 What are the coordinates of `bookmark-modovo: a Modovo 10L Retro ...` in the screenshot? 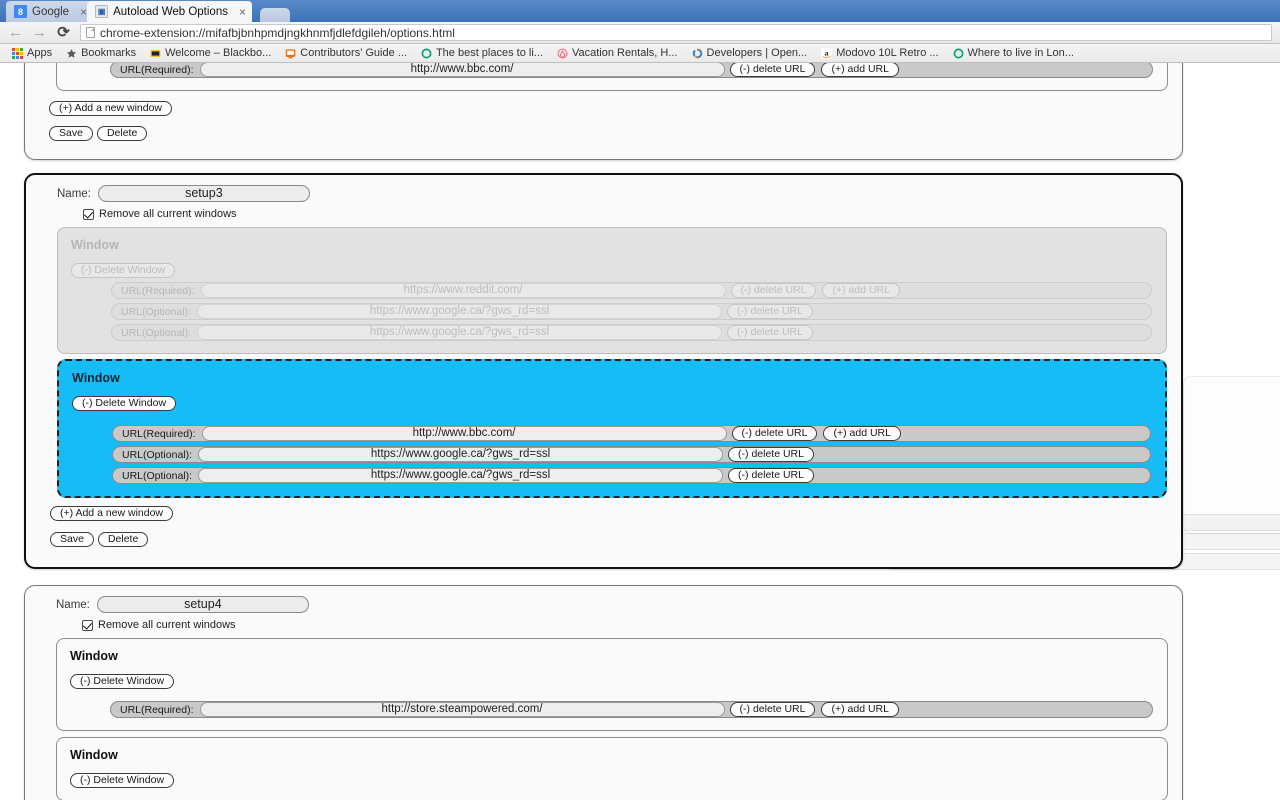 It's located at (879, 53).